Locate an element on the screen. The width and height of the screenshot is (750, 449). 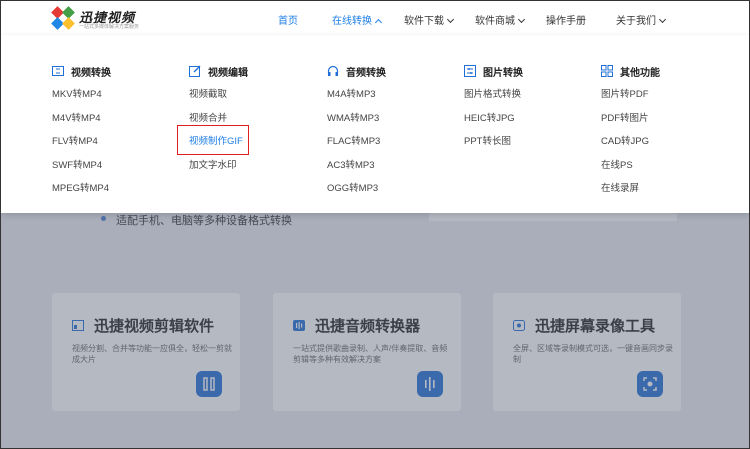
menu-item: CAD转JPG is located at coordinates (630, 148).